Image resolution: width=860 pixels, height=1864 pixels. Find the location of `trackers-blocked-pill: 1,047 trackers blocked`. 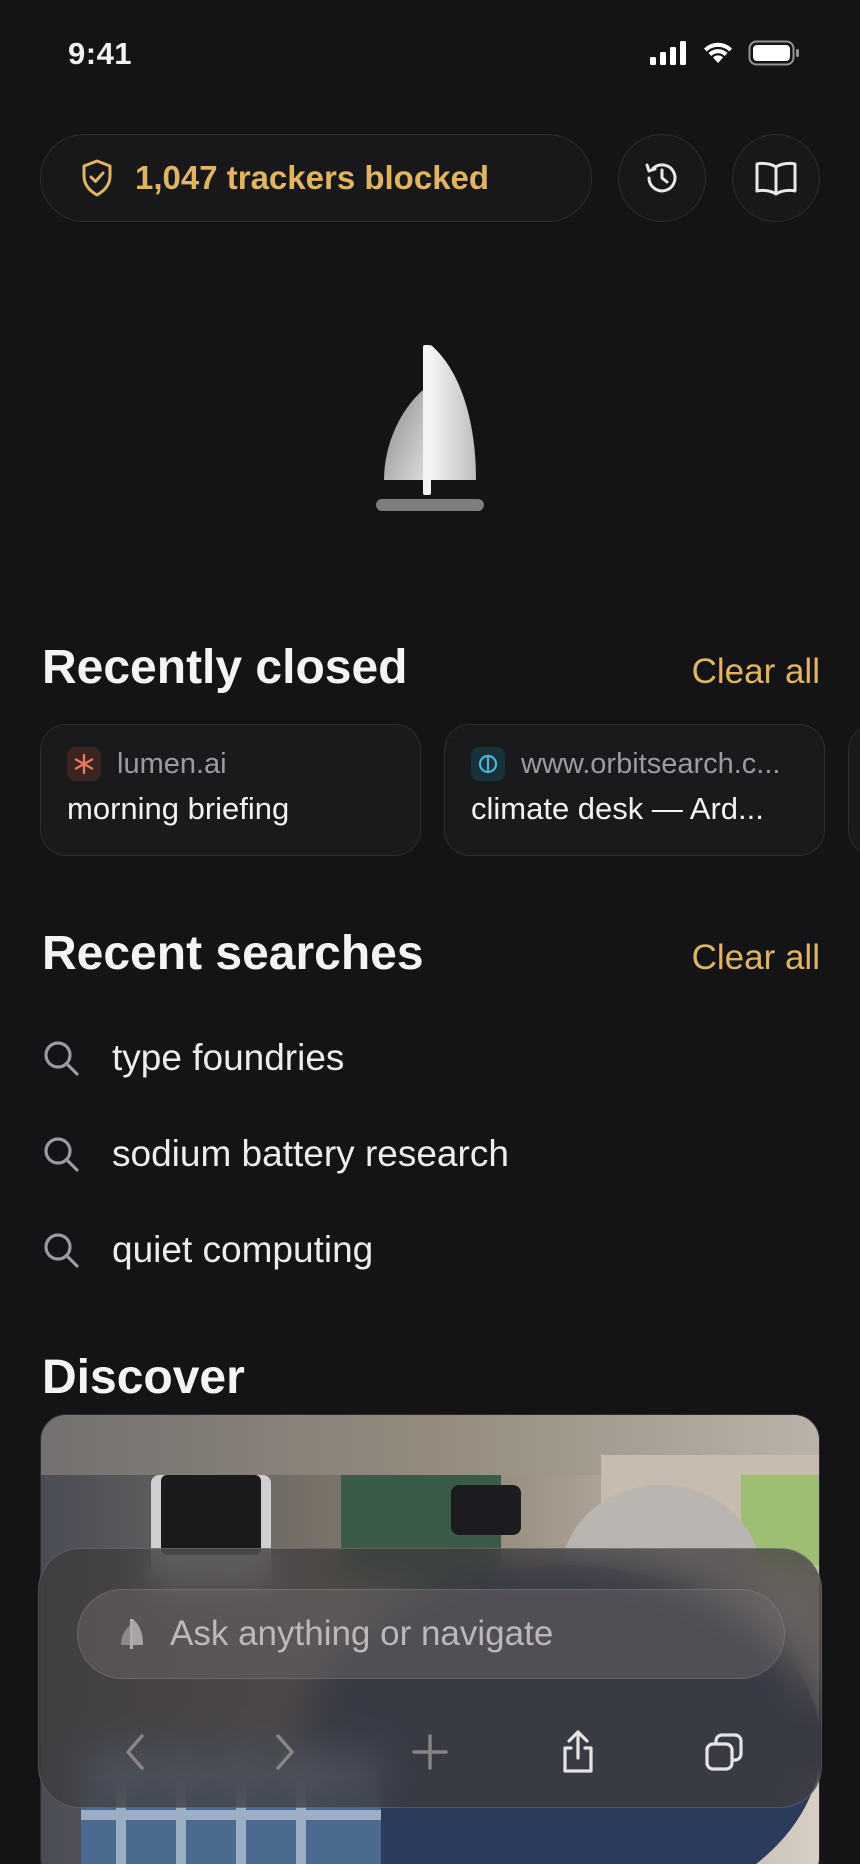

trackers-blocked-pill: 1,047 trackers blocked is located at coordinates (316, 178).